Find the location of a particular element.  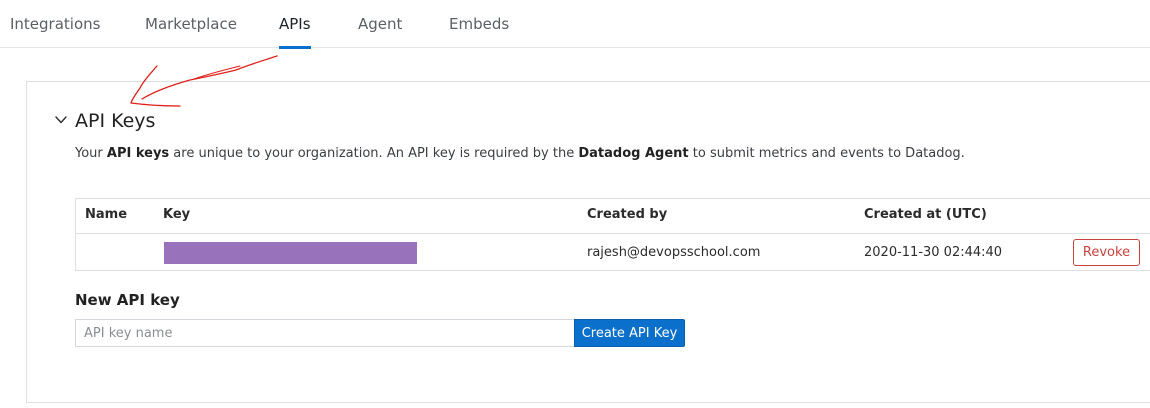

column-header-created-at: Created at (UTC) is located at coordinates (925, 214).